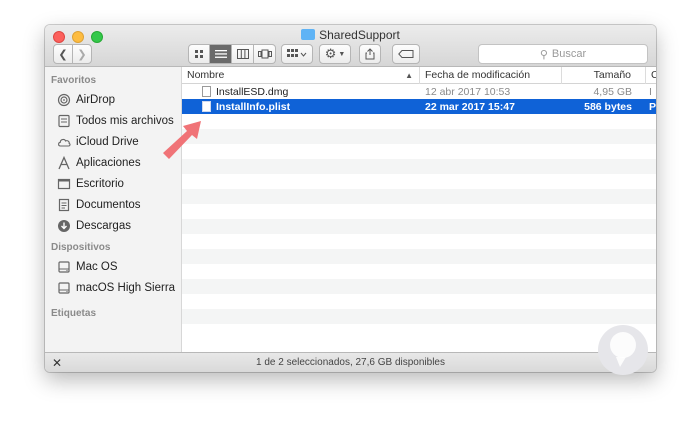  I want to click on dmg-file-icon, so click(206, 91).